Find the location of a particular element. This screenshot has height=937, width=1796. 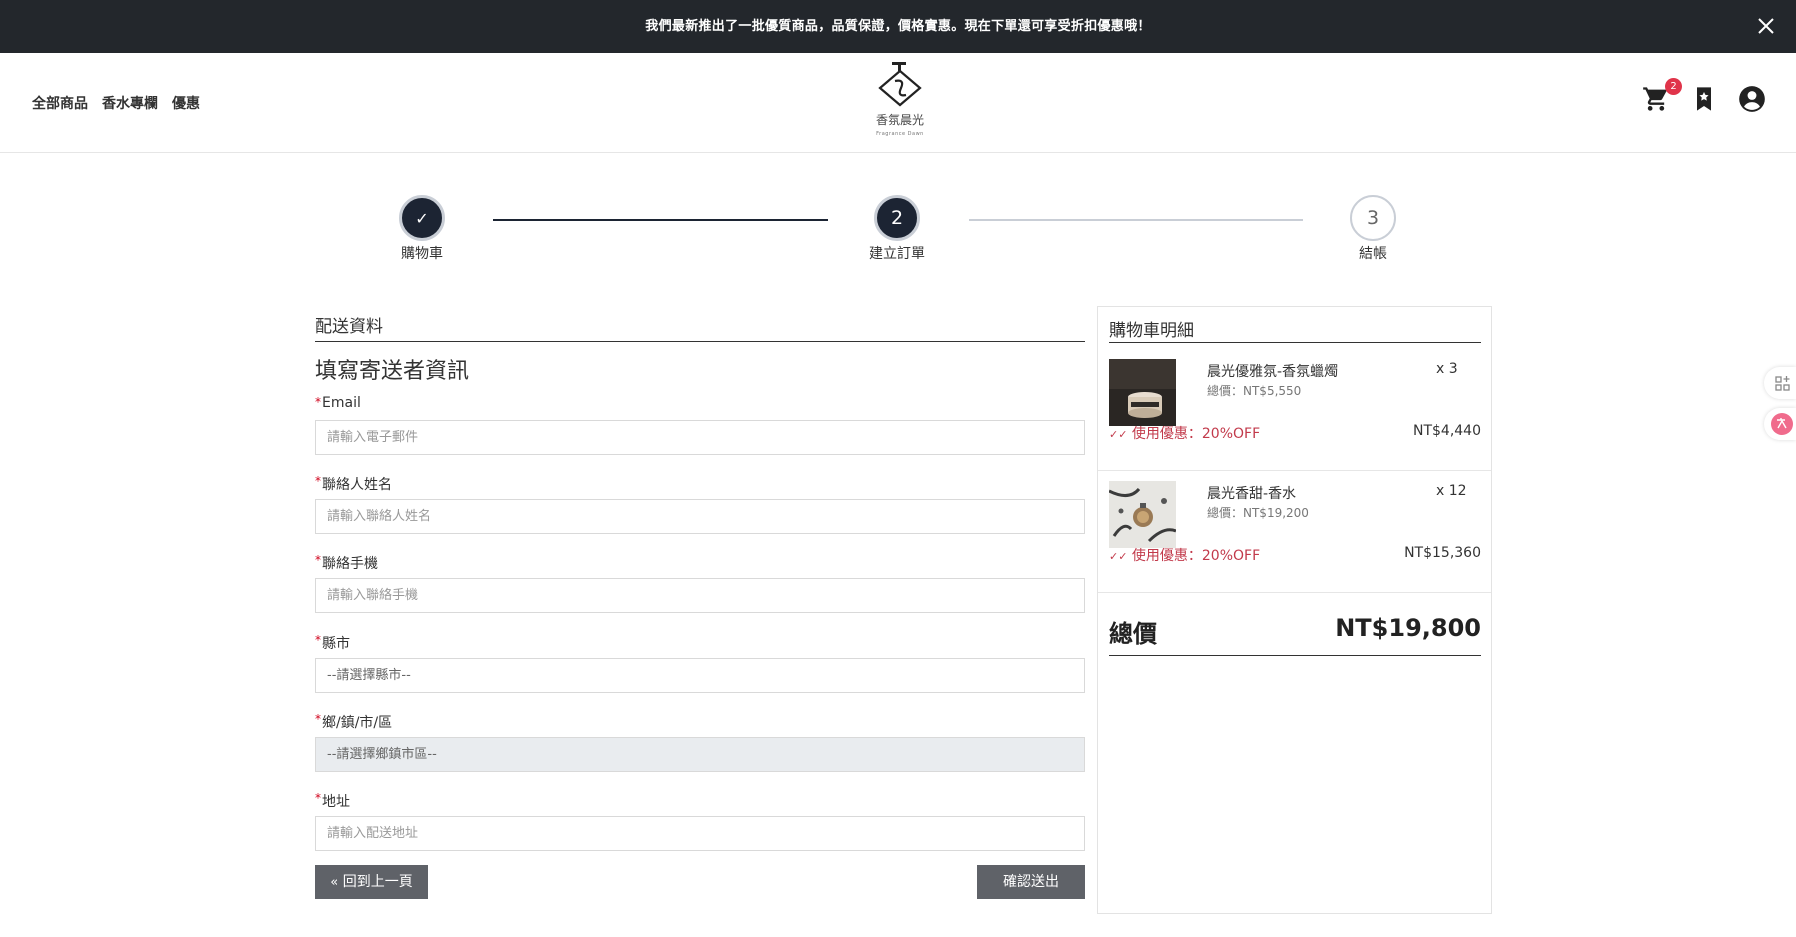

city-select: --請選擇縣市-- is located at coordinates (700, 675).